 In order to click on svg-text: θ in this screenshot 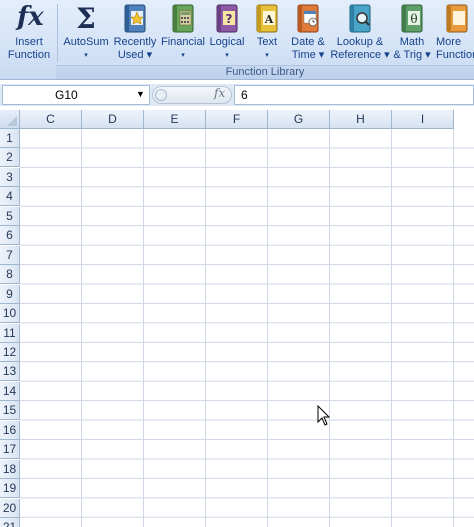, I will do `click(413, 19)`.